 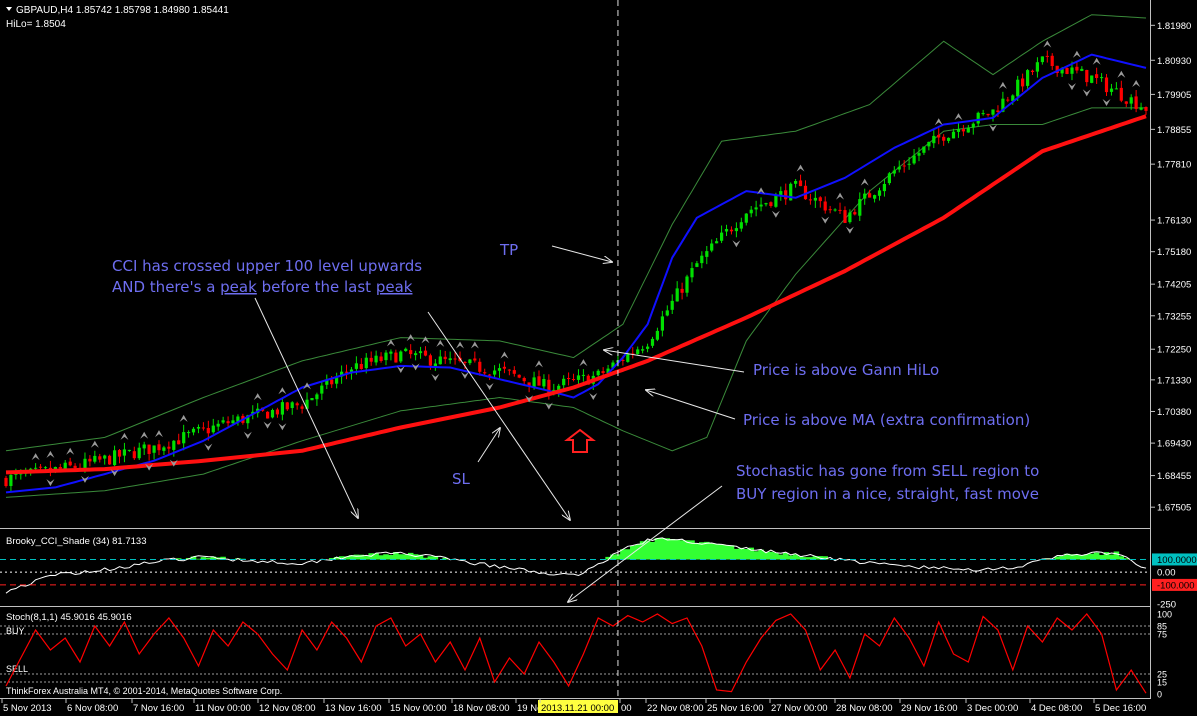 I want to click on stochastic-buy-label: BUY, so click(x=15, y=631).